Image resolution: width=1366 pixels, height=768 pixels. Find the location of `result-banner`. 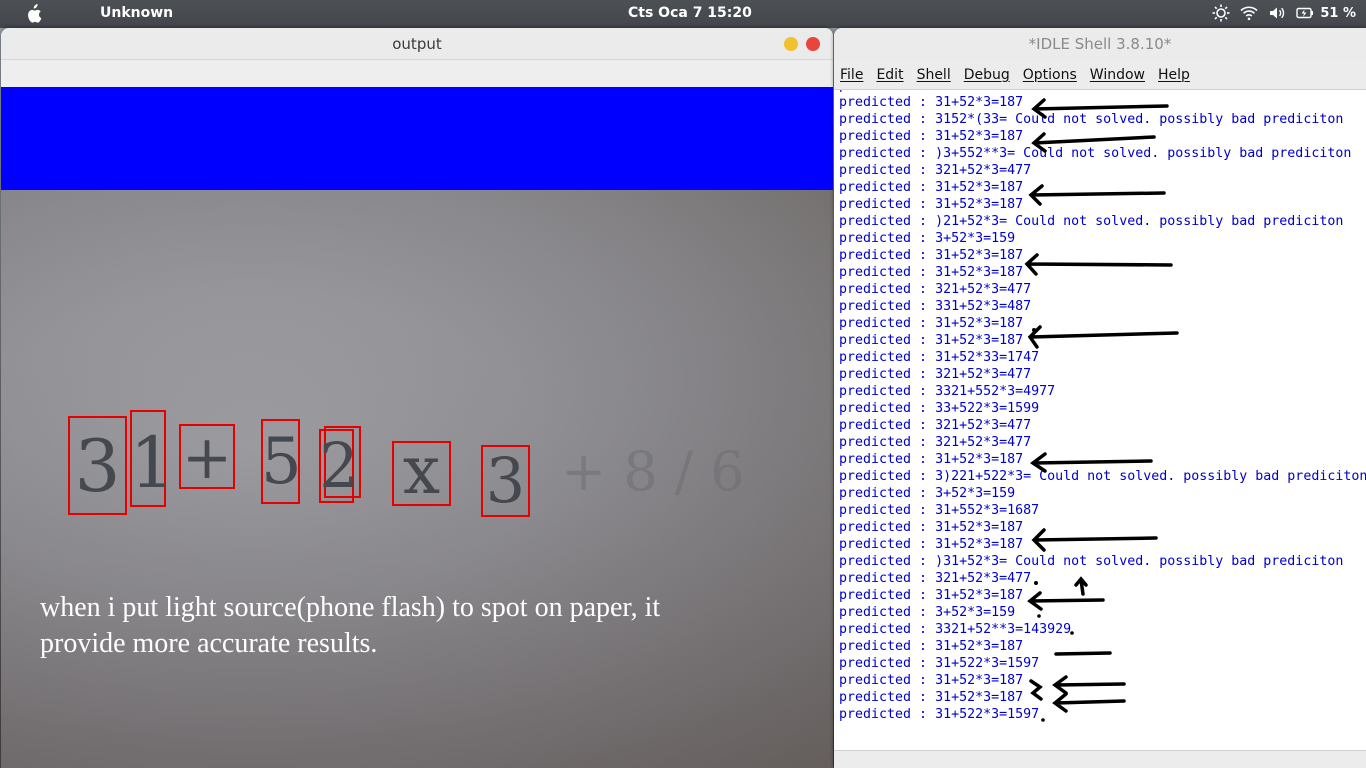

result-banner is located at coordinates (417, 138).